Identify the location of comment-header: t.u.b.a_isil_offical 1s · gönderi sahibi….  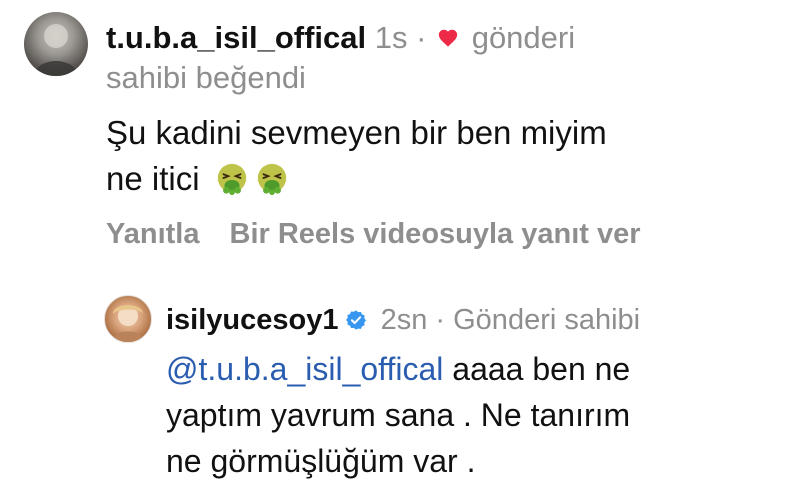
(436, 58).